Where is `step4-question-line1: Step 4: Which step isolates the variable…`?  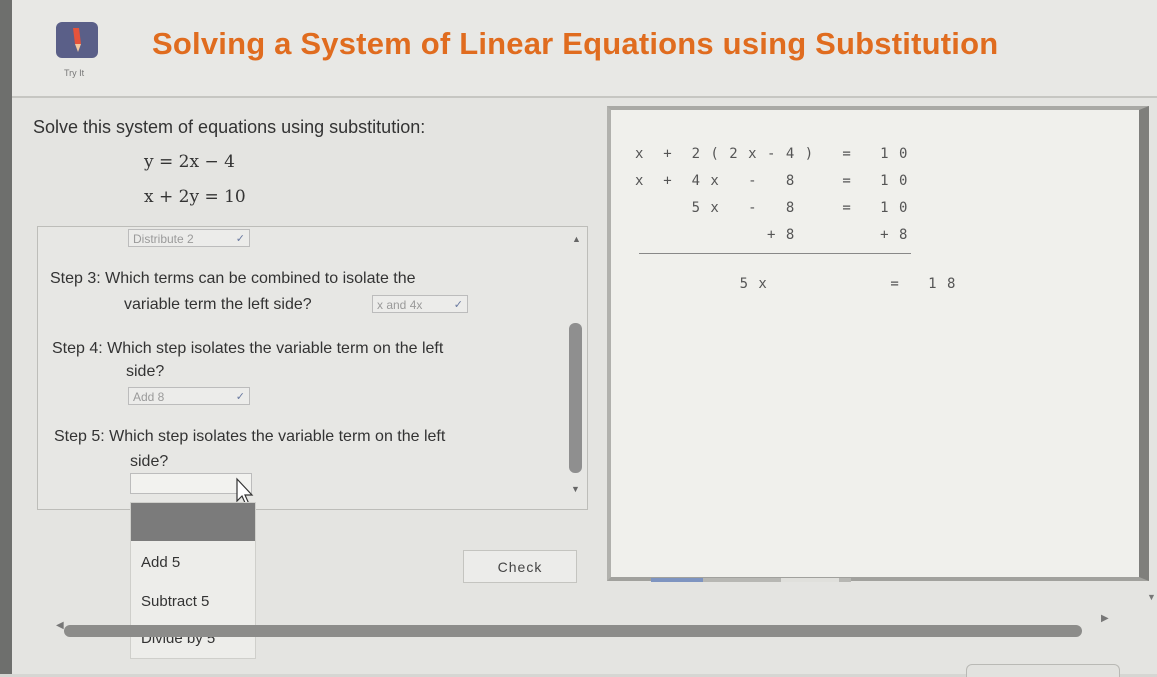
step4-question-line1: Step 4: Which step isolates the variable… is located at coordinates (248, 348).